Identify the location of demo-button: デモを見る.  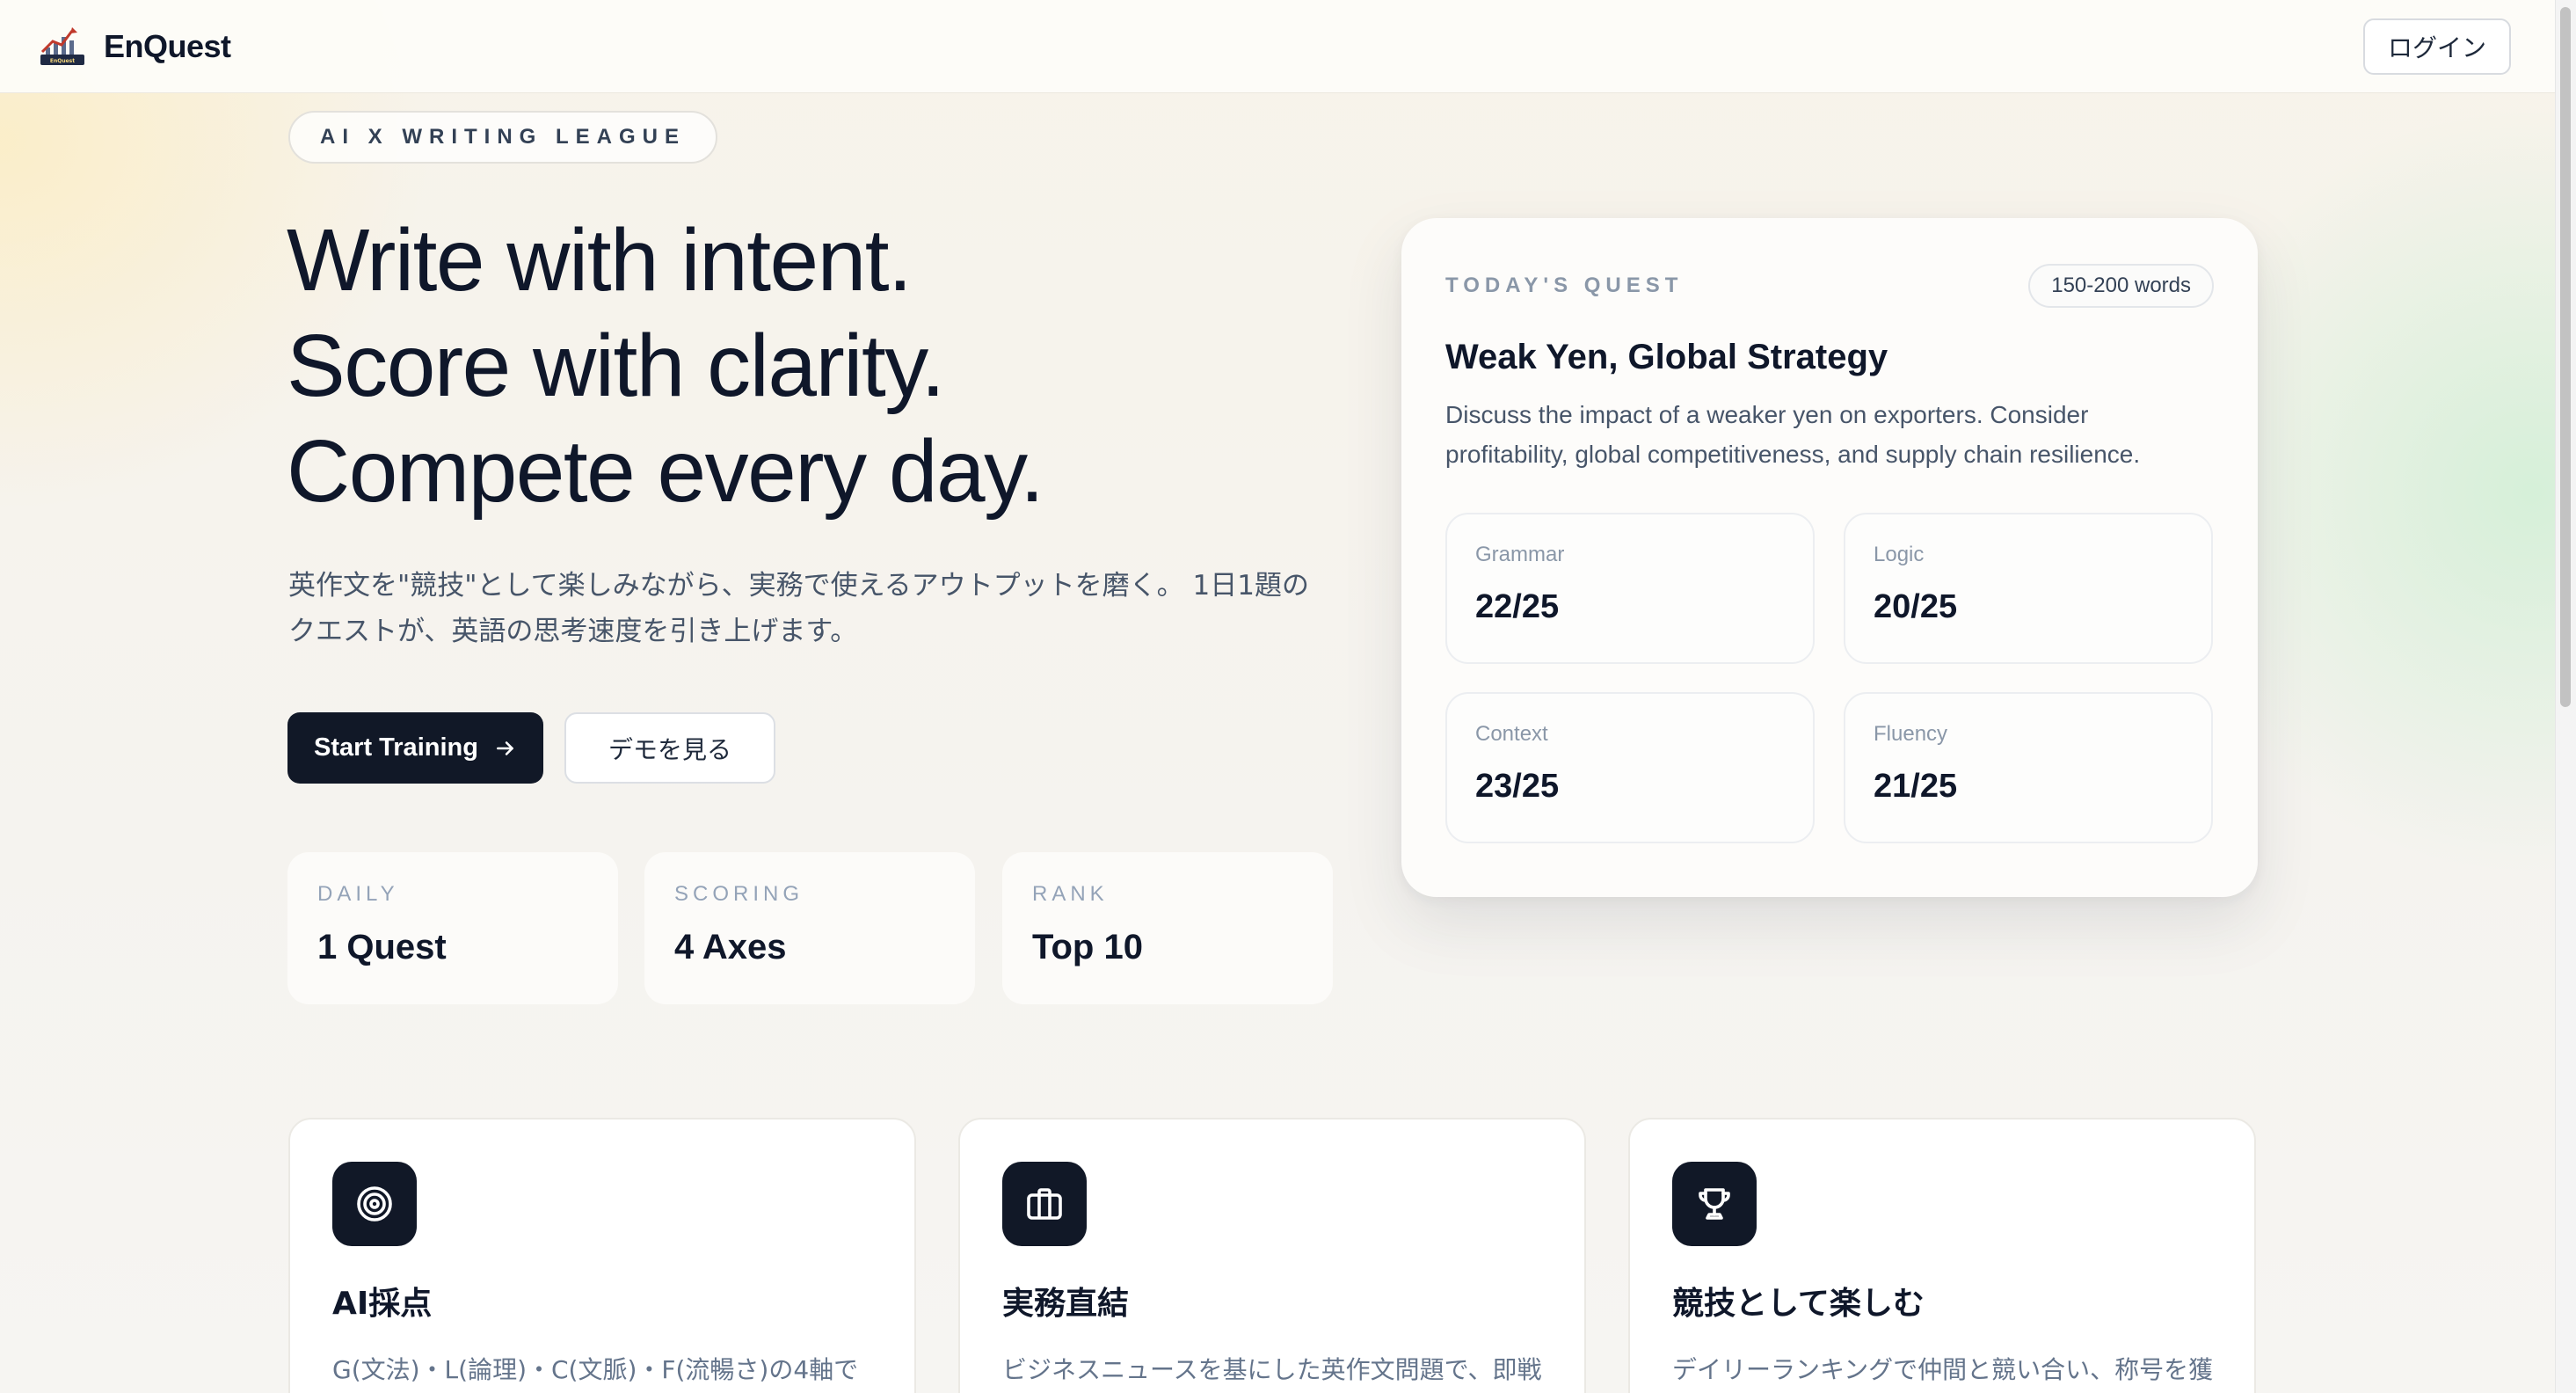
(669, 748).